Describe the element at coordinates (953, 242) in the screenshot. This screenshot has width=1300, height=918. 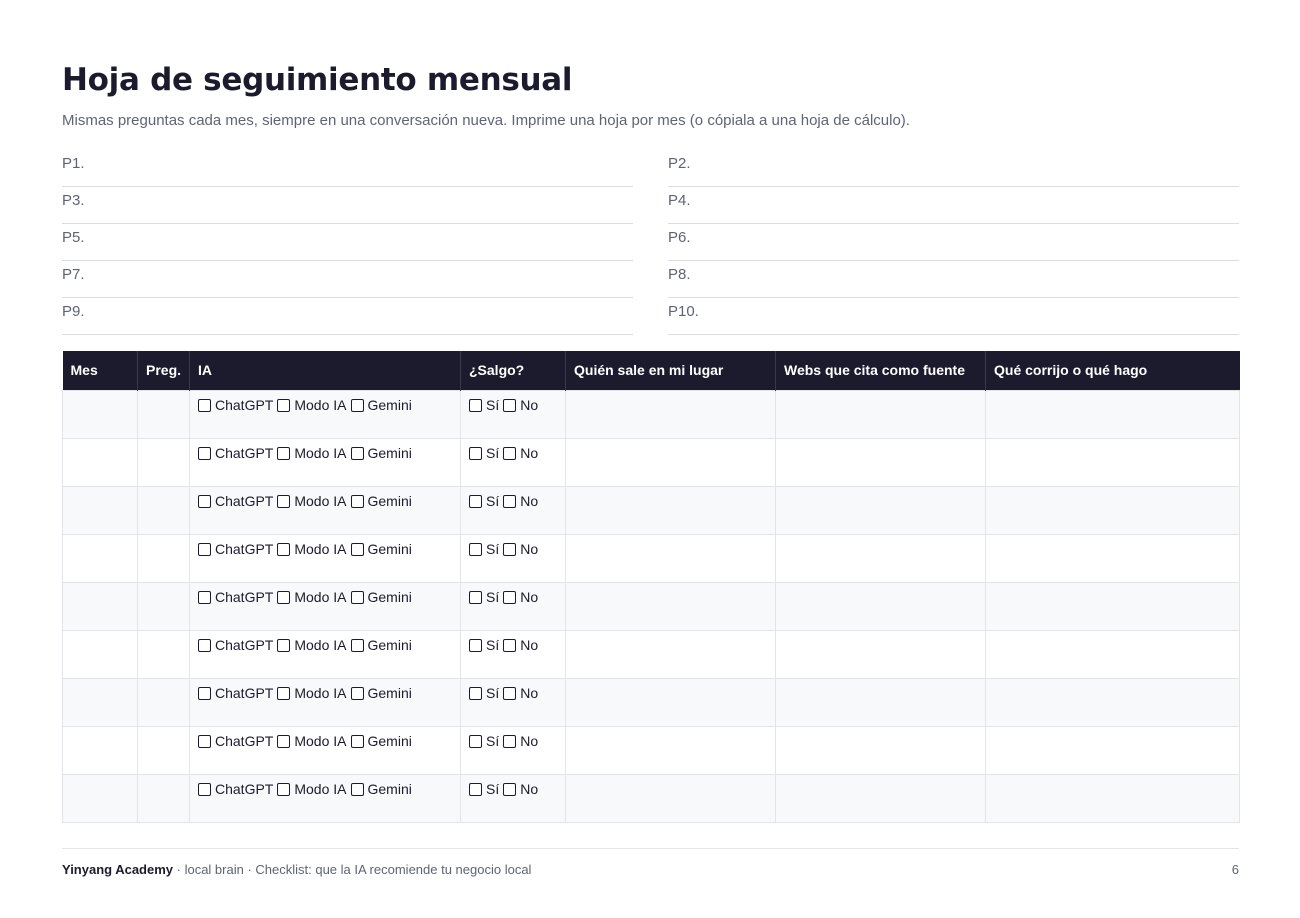
I see `question-line-p6: P6.` at that location.